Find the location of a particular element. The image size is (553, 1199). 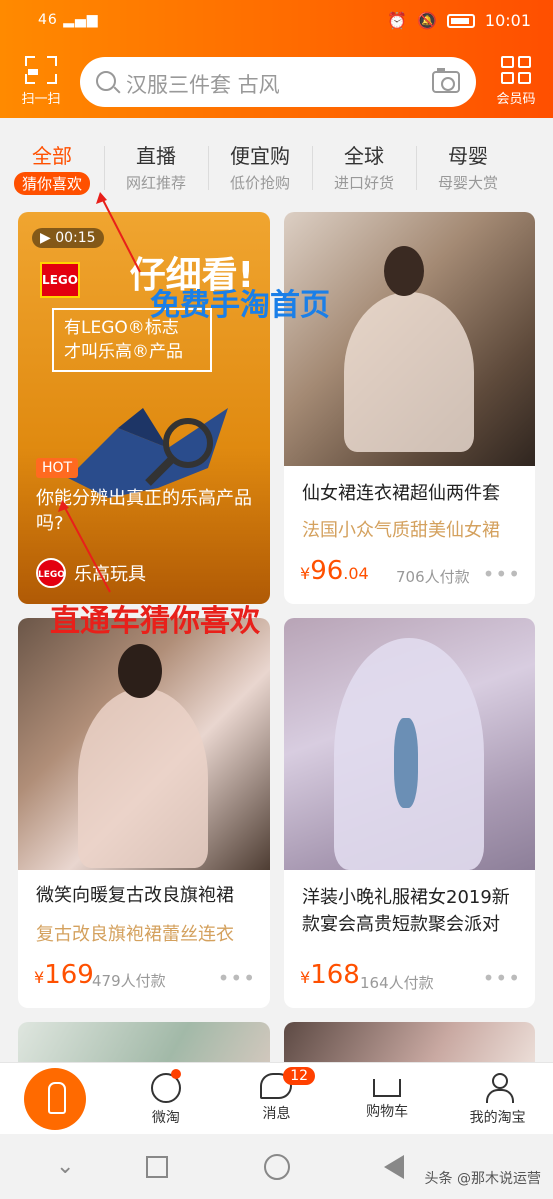

sold-count: 164人付款 is located at coordinates (397, 983).